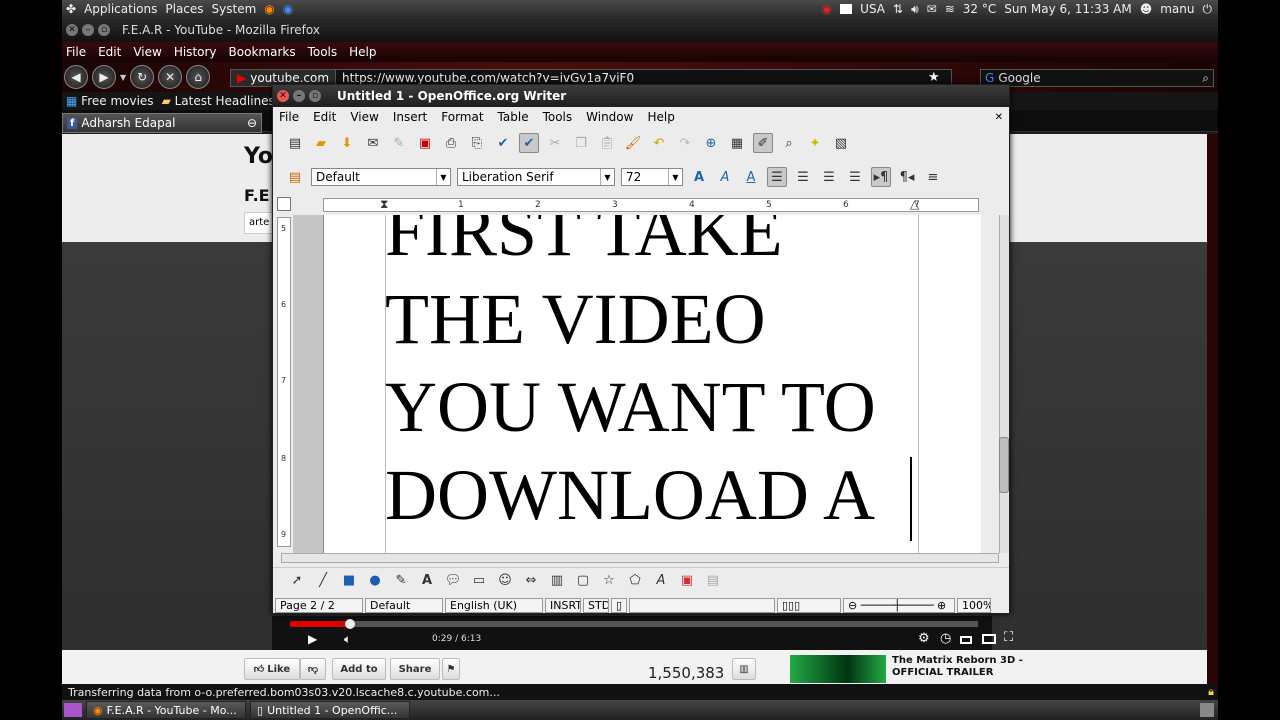  What do you see at coordinates (979, 9) in the screenshot?
I see `temperature: 32 °C` at bounding box center [979, 9].